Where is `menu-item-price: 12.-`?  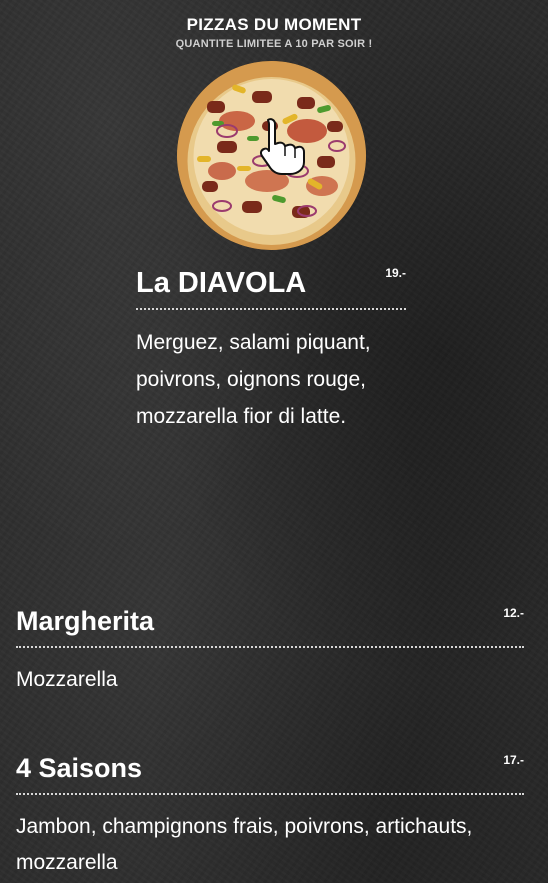 menu-item-price: 12.- is located at coordinates (513, 613).